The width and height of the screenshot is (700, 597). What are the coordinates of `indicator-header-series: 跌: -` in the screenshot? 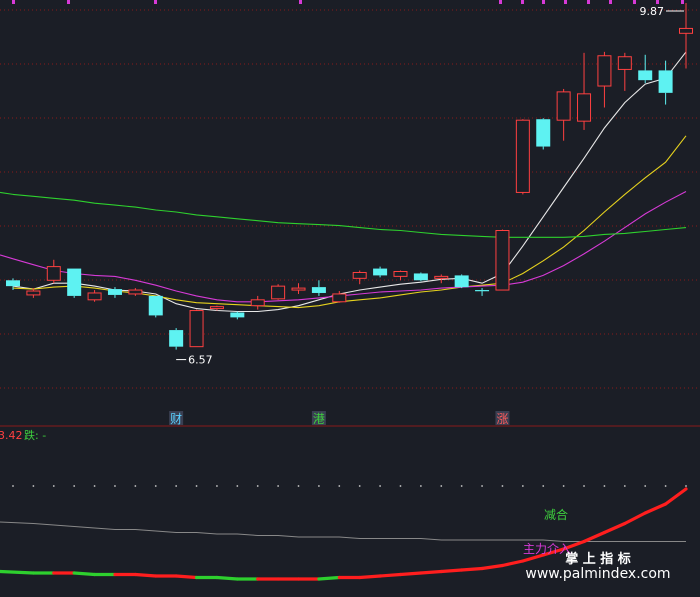 It's located at (35, 435).